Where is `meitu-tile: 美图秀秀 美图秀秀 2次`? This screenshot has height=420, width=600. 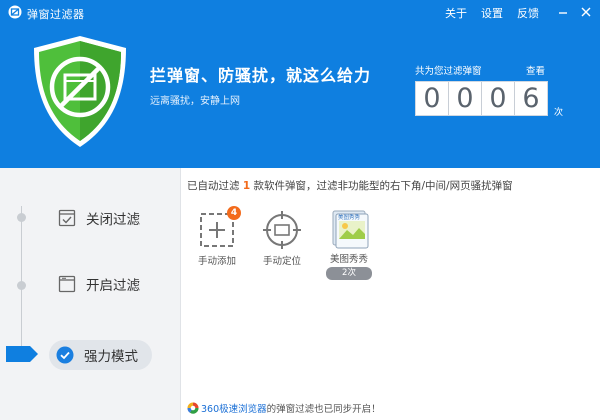
meitu-tile: 美图秀秀 美图秀秀 2次 is located at coordinates (349, 244).